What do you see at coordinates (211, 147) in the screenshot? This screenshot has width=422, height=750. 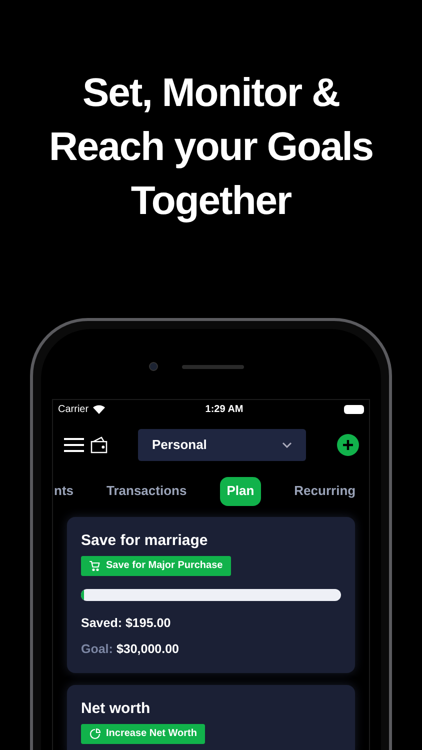 I see `headline: Reach your Goals` at bounding box center [211, 147].